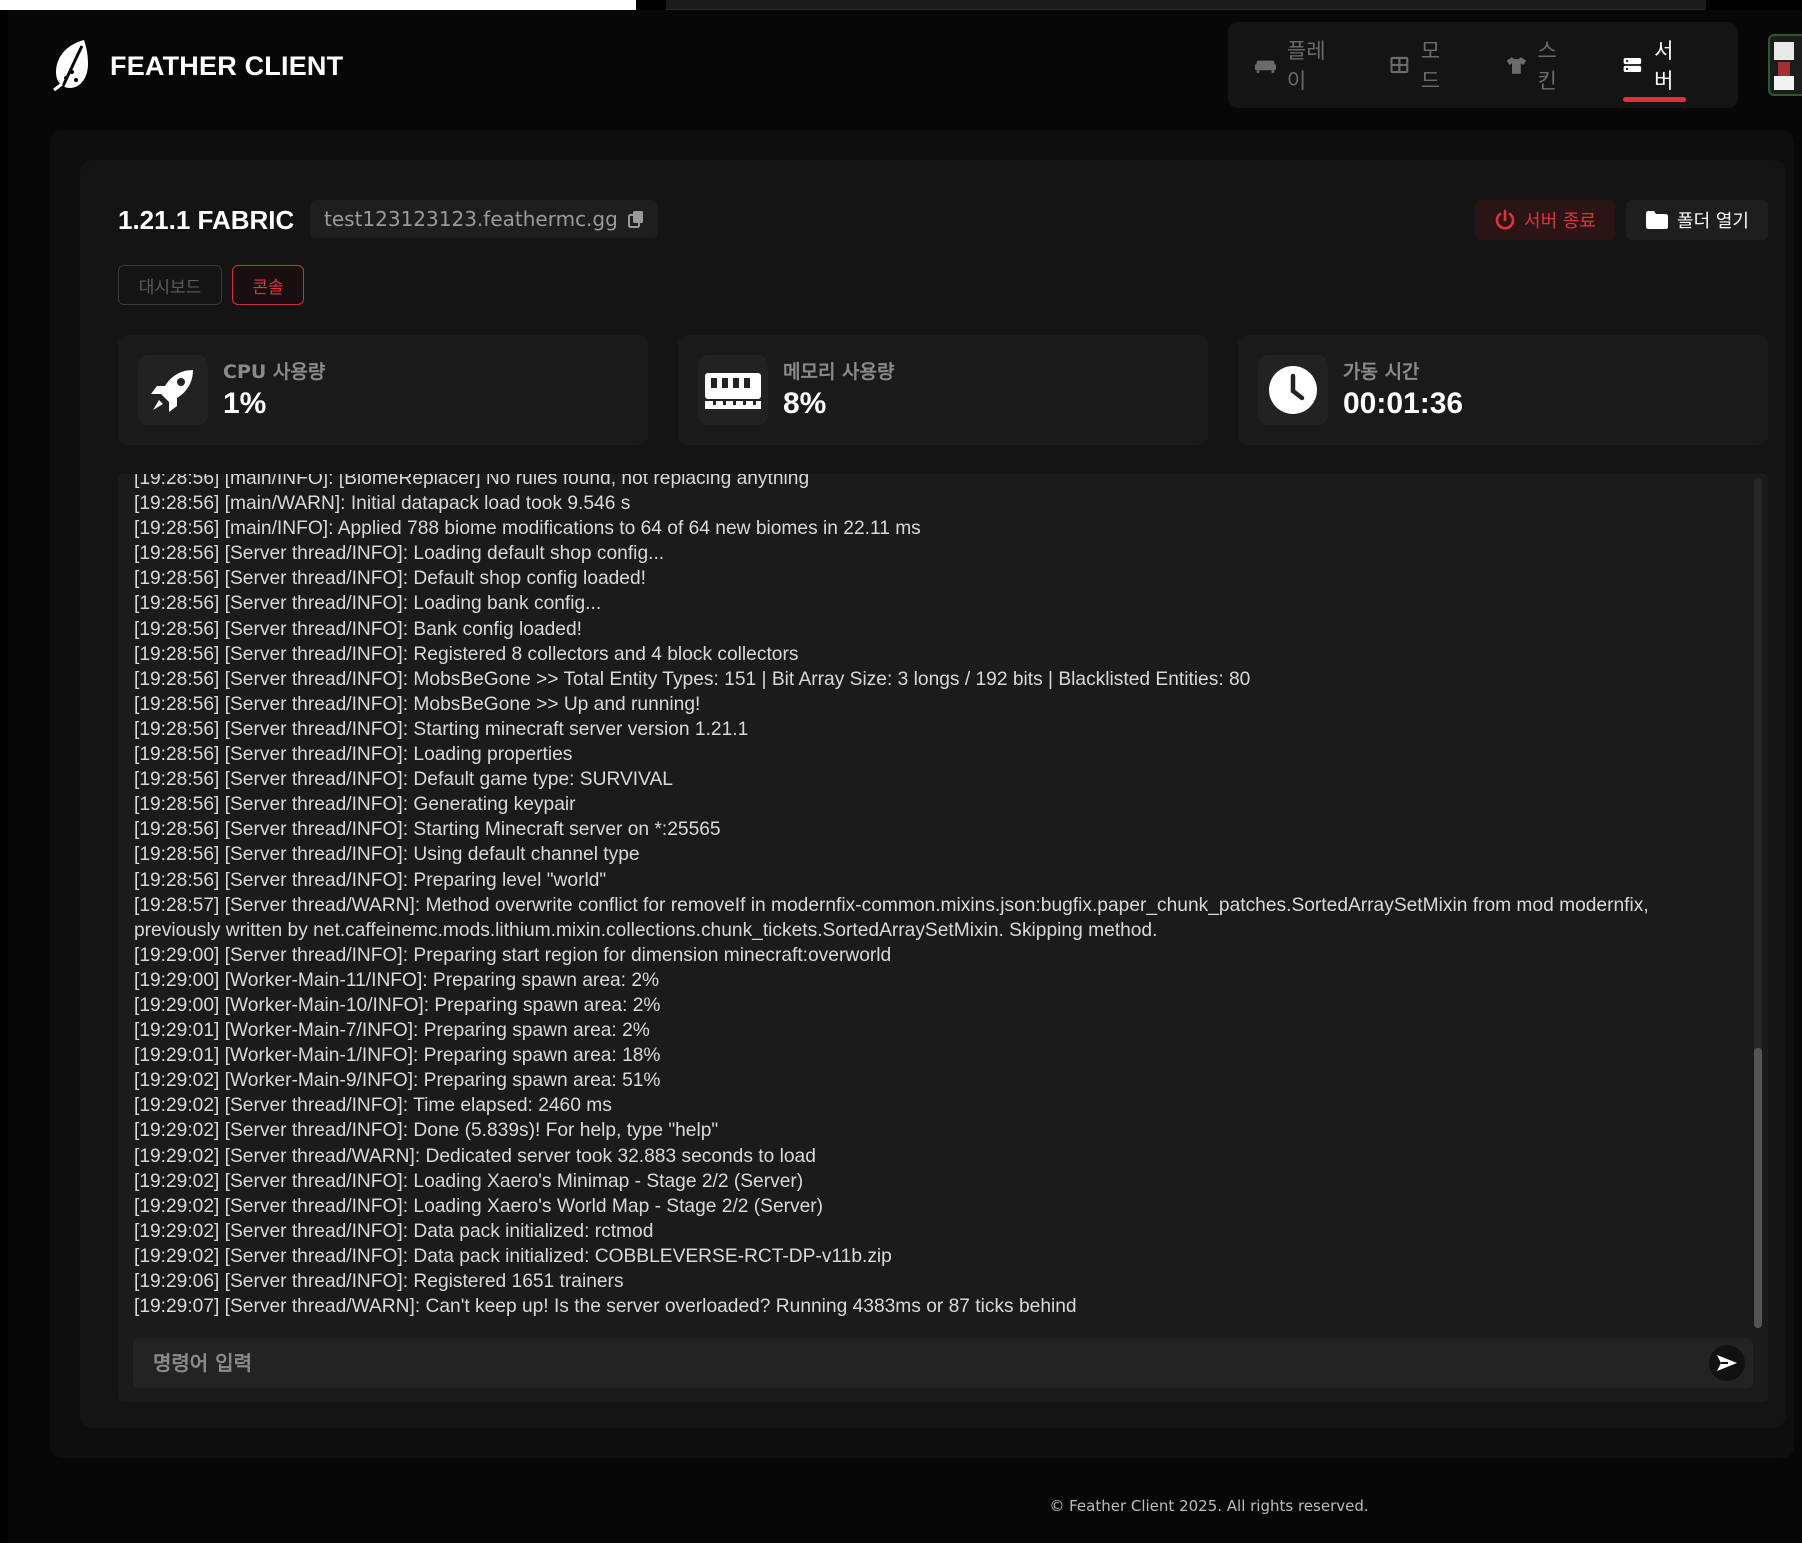 This screenshot has width=1802, height=1543. Describe the element at coordinates (1758, 903) in the screenshot. I see `console-scrollbar` at that location.